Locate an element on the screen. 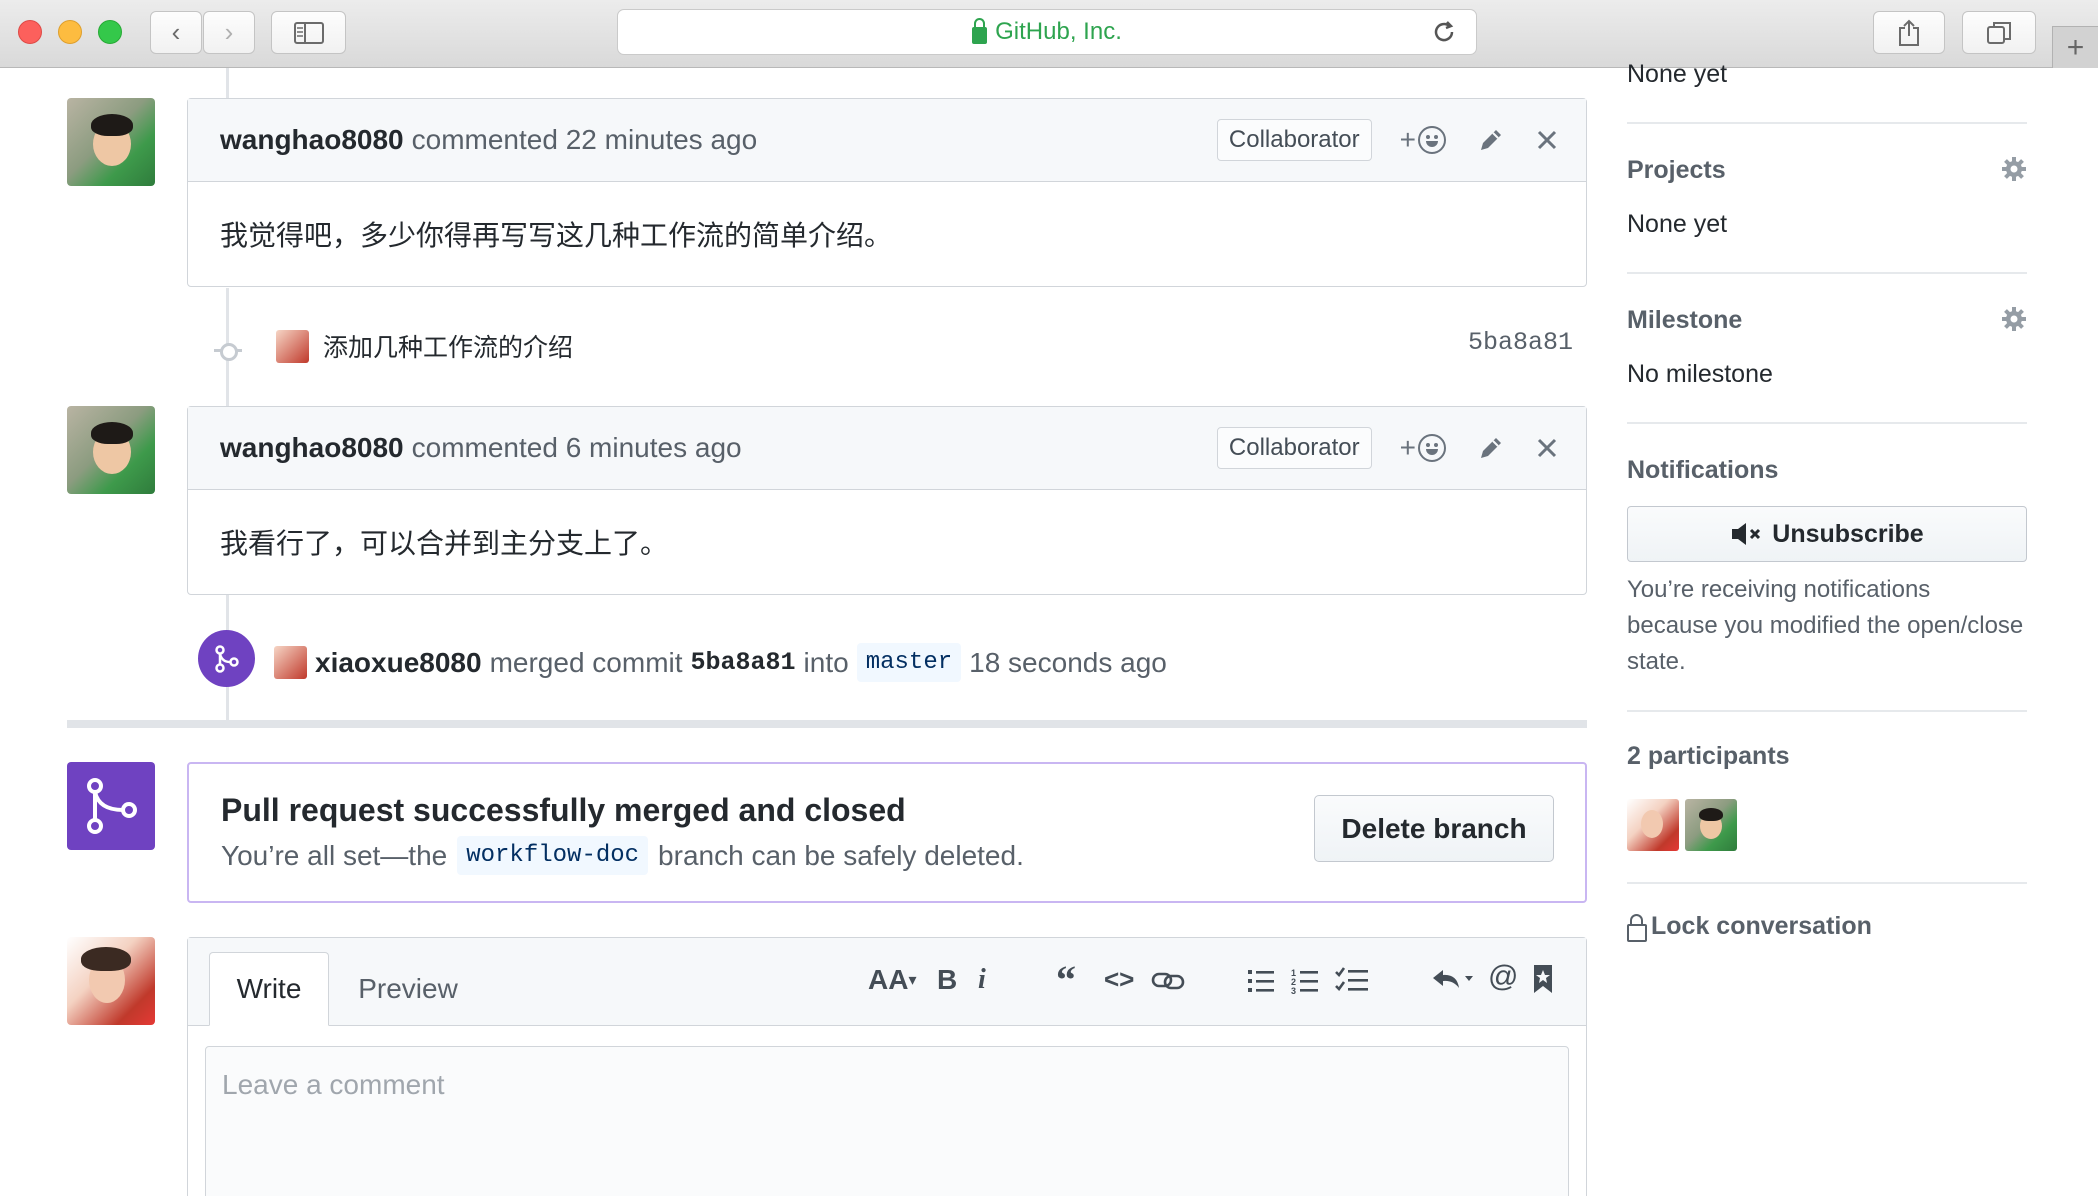  header-text-button: AA▾ is located at coordinates (892, 980).